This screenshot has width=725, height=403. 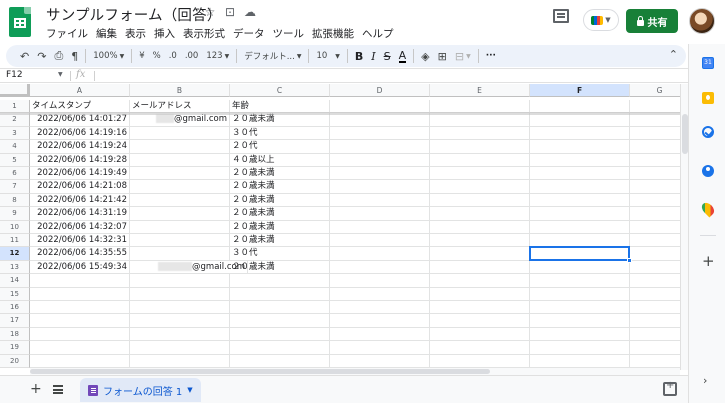 What do you see at coordinates (250, 12) in the screenshot?
I see `cloud-status-icon: ☁` at bounding box center [250, 12].